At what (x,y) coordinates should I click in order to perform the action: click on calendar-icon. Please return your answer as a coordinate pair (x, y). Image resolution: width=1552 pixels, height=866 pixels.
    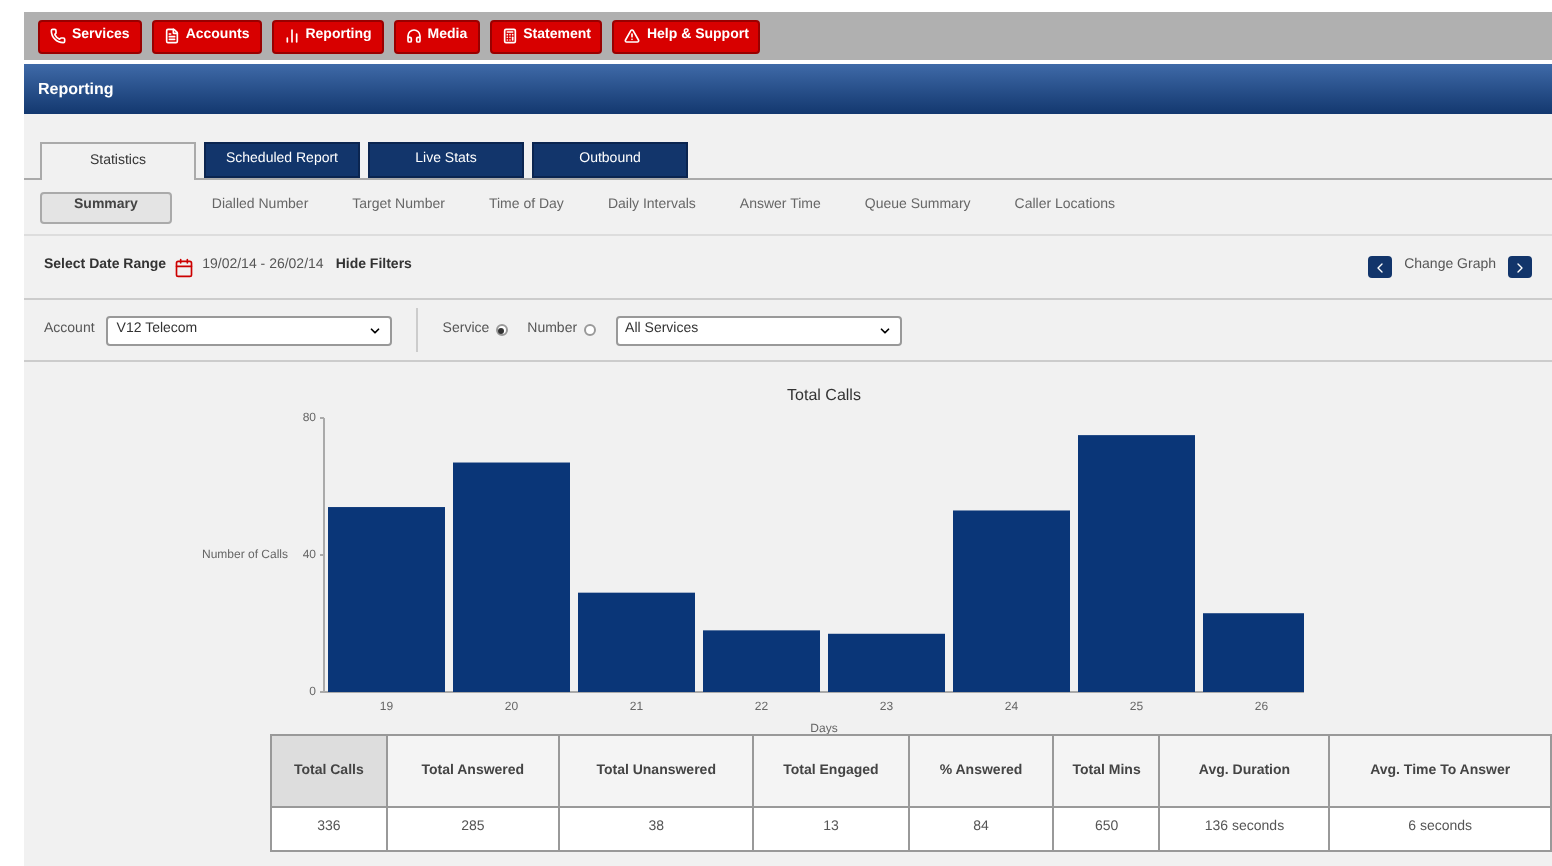
    Looking at the image, I should click on (184, 267).